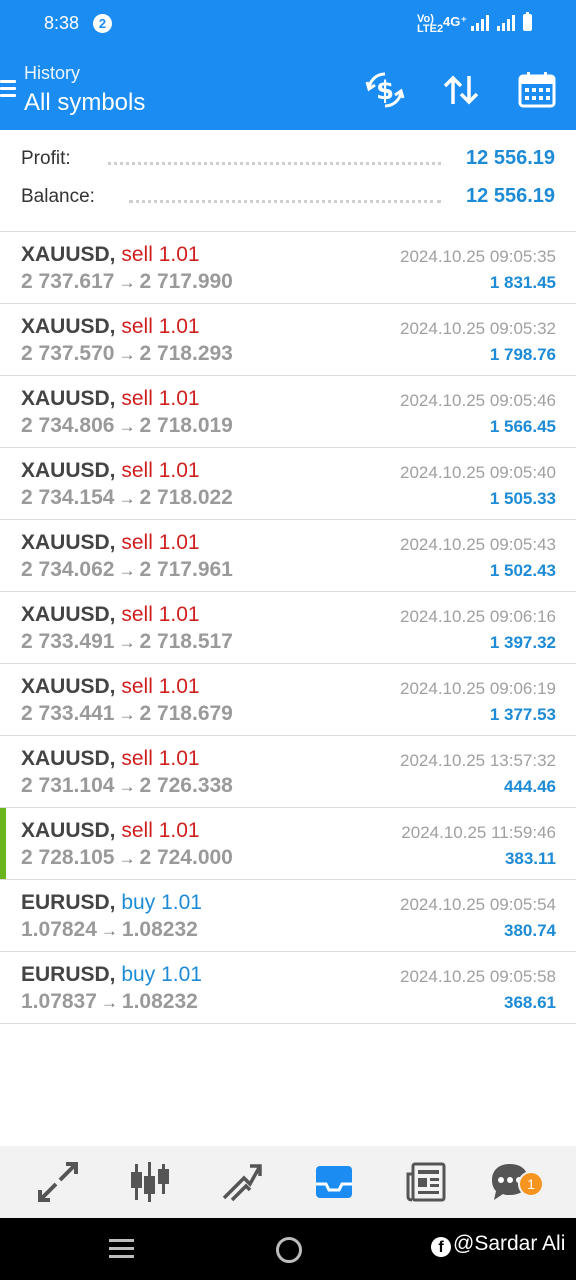  Describe the element at coordinates (530, 786) in the screenshot. I see `deal-profit: 444.46` at that location.